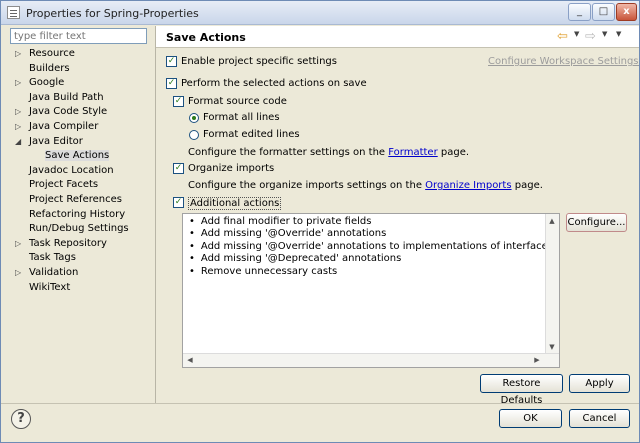 The height and width of the screenshot is (443, 640). I want to click on tree-item-label: Task Repository, so click(68, 243).